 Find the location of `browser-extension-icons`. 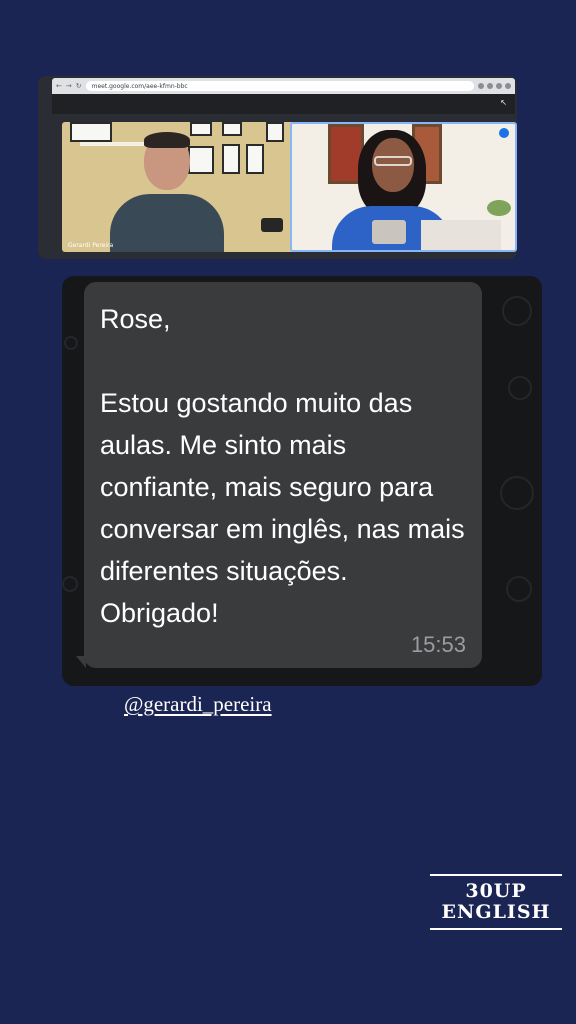

browser-extension-icons is located at coordinates (494, 86).